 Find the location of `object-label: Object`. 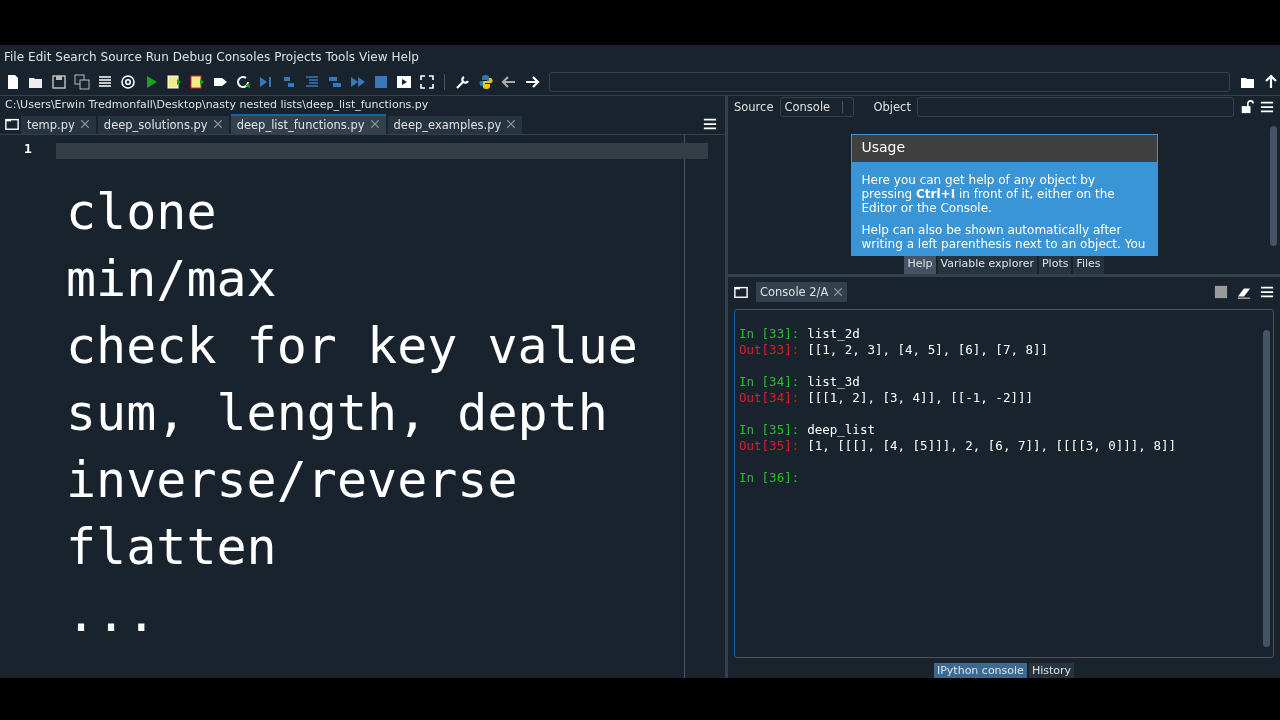

object-label: Object is located at coordinates (892, 107).